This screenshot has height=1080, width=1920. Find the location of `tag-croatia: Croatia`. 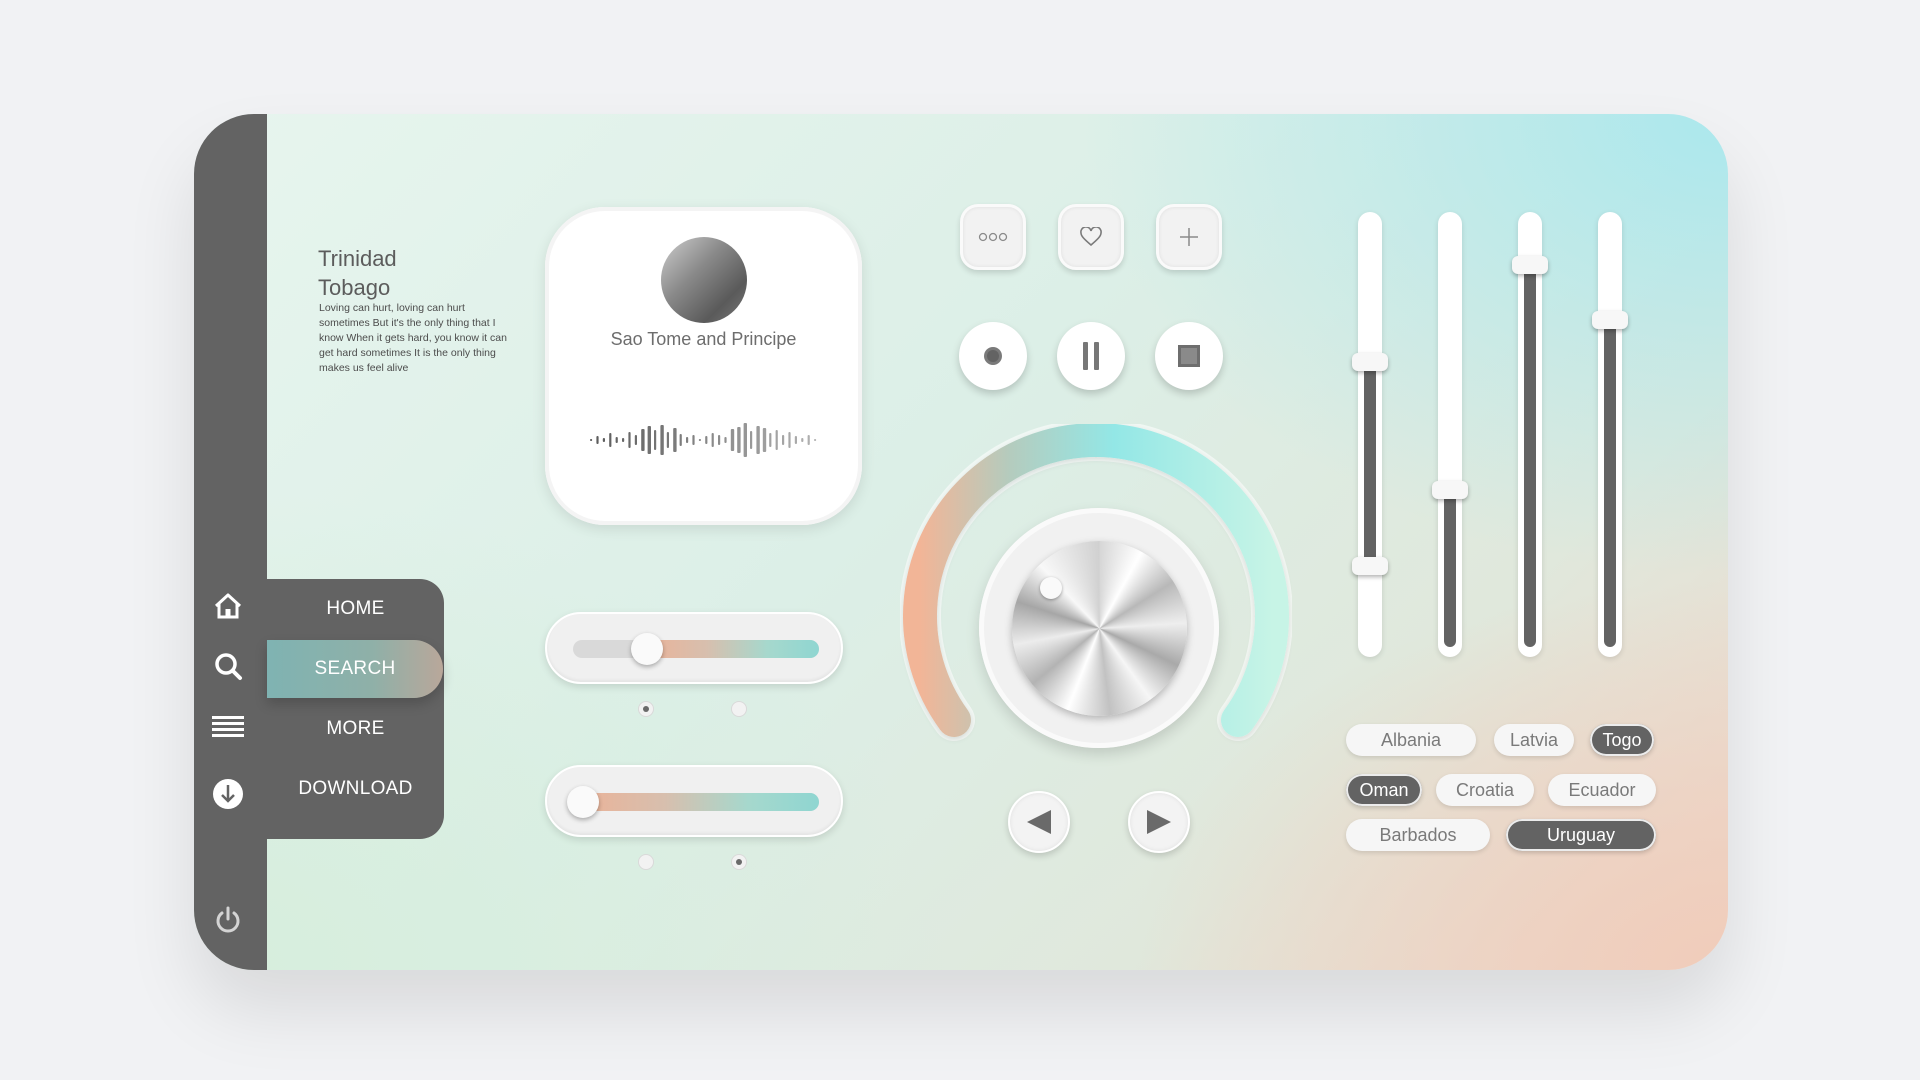

tag-croatia: Croatia is located at coordinates (1485, 790).